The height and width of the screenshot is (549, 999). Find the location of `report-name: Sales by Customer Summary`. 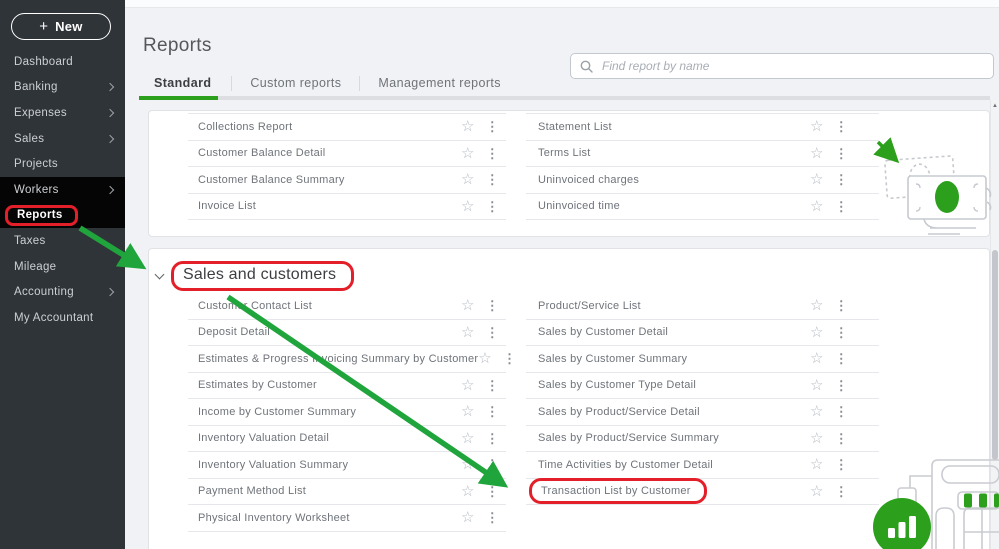

report-name: Sales by Customer Summary is located at coordinates (613, 358).